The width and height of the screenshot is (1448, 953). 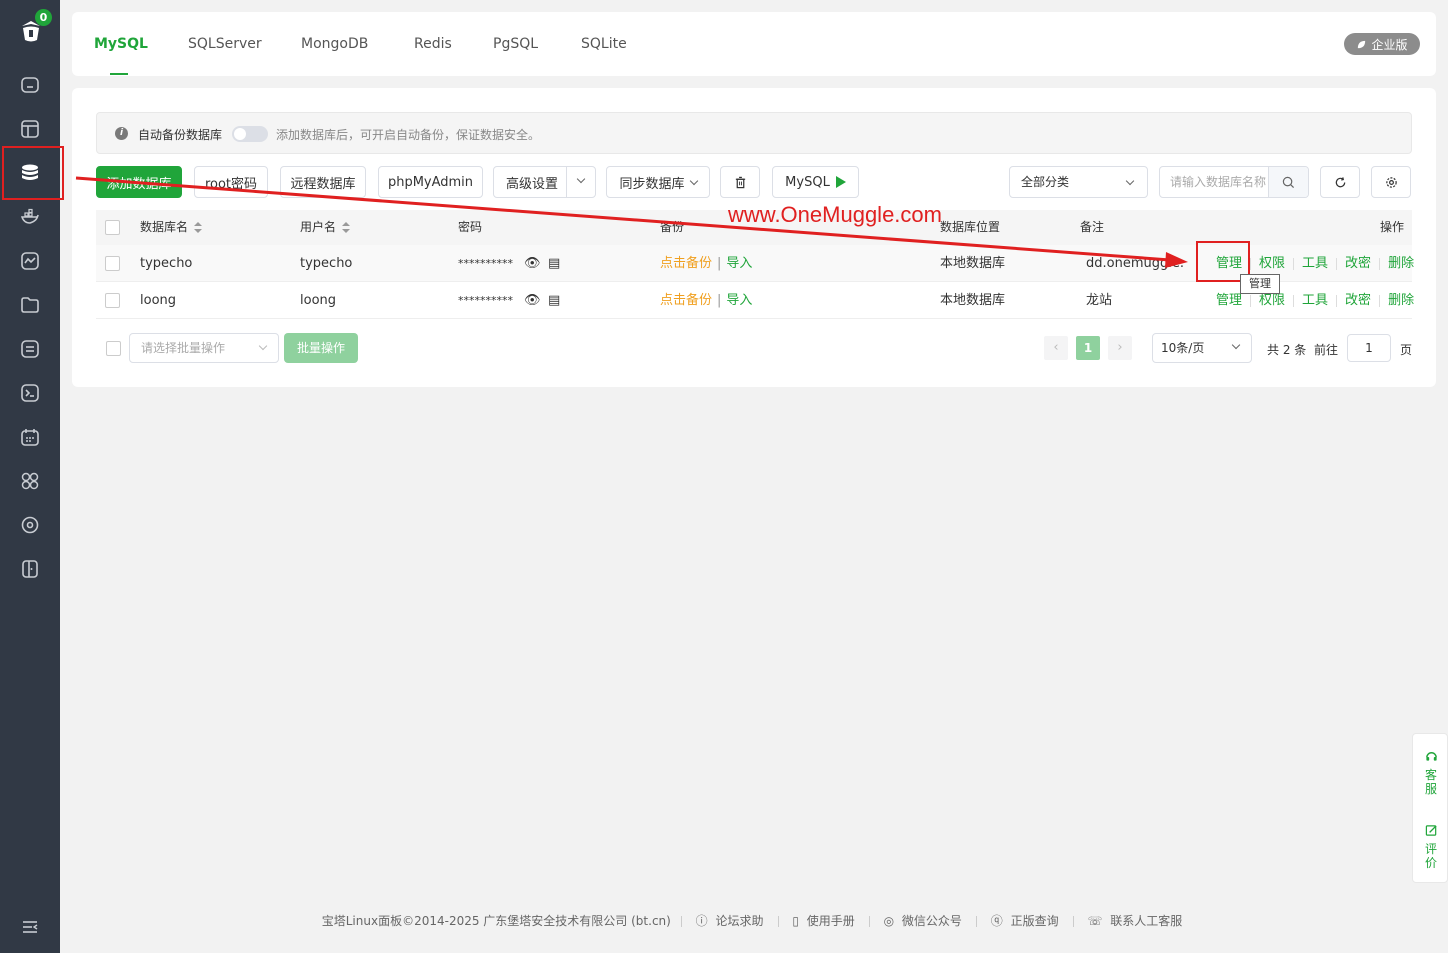 I want to click on db-name: loong, so click(x=158, y=300).